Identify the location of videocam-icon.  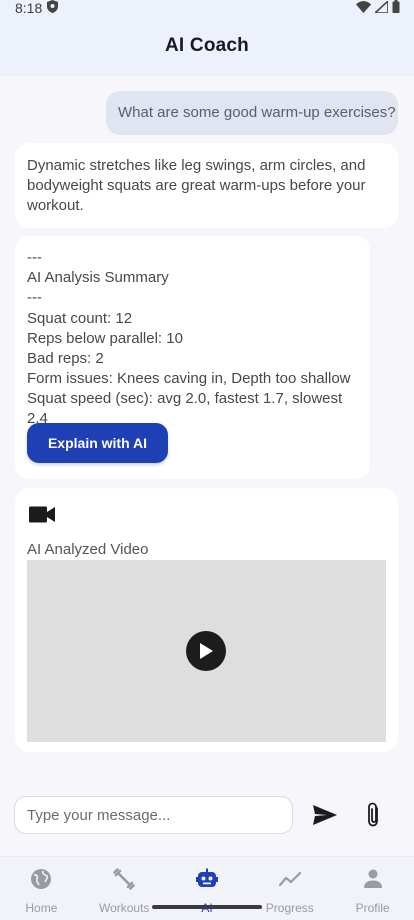
(42, 517).